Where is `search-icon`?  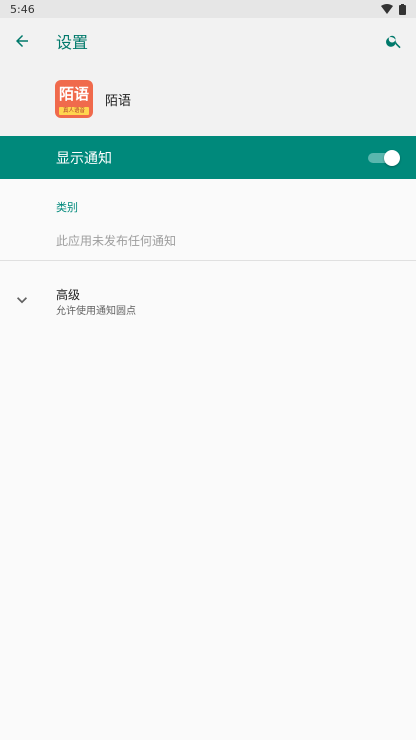 search-icon is located at coordinates (393, 42).